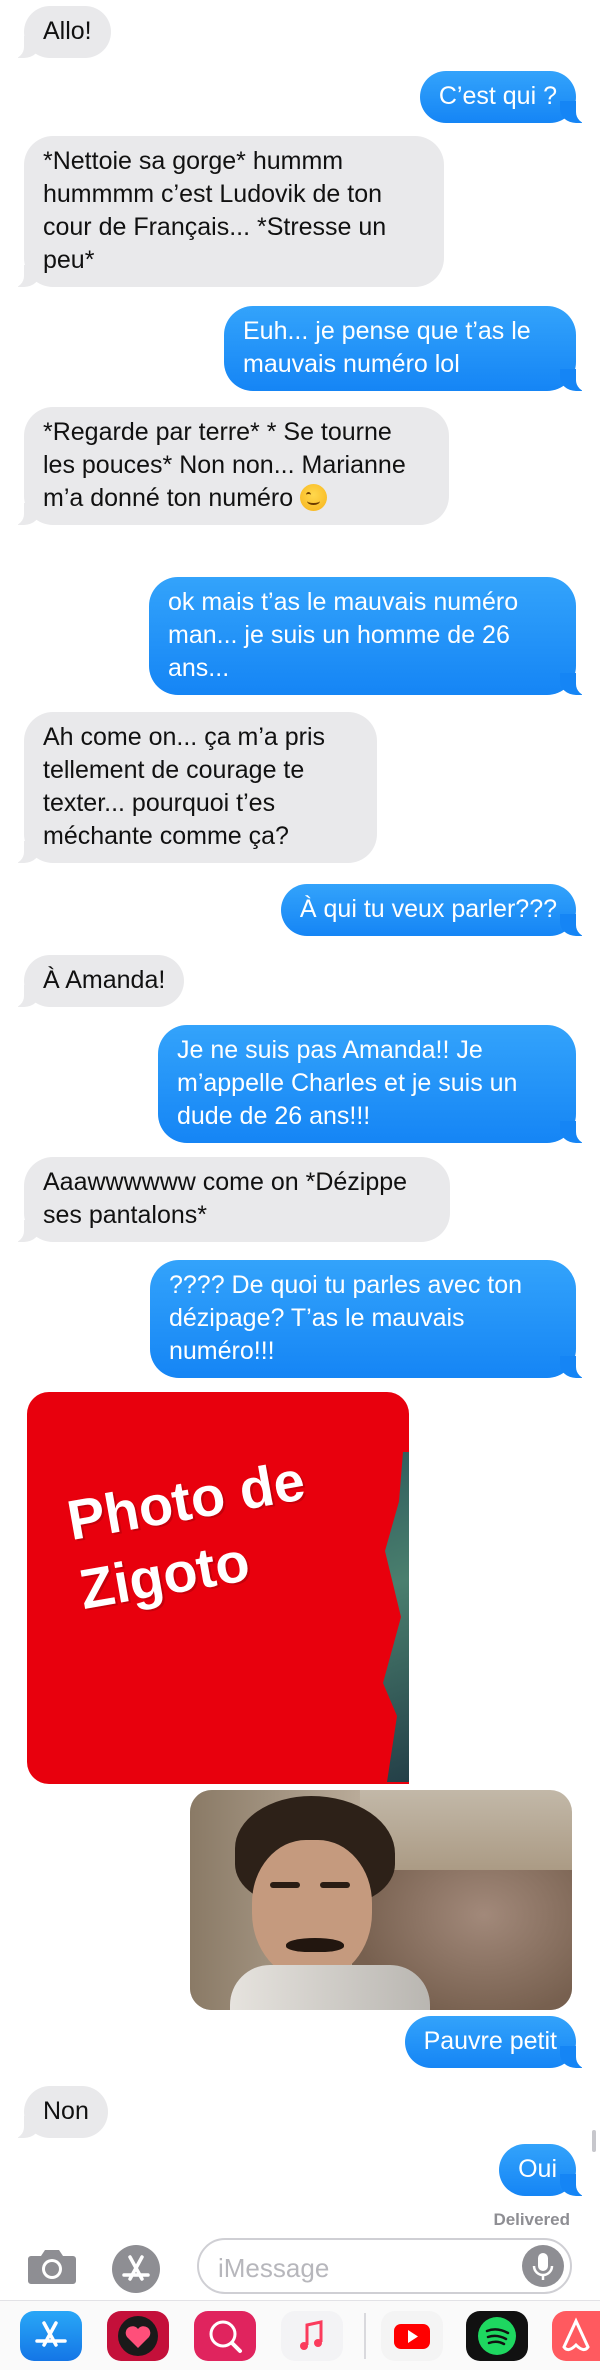  I want to click on message-bubble-incoming: Allo!, so click(60, 32).